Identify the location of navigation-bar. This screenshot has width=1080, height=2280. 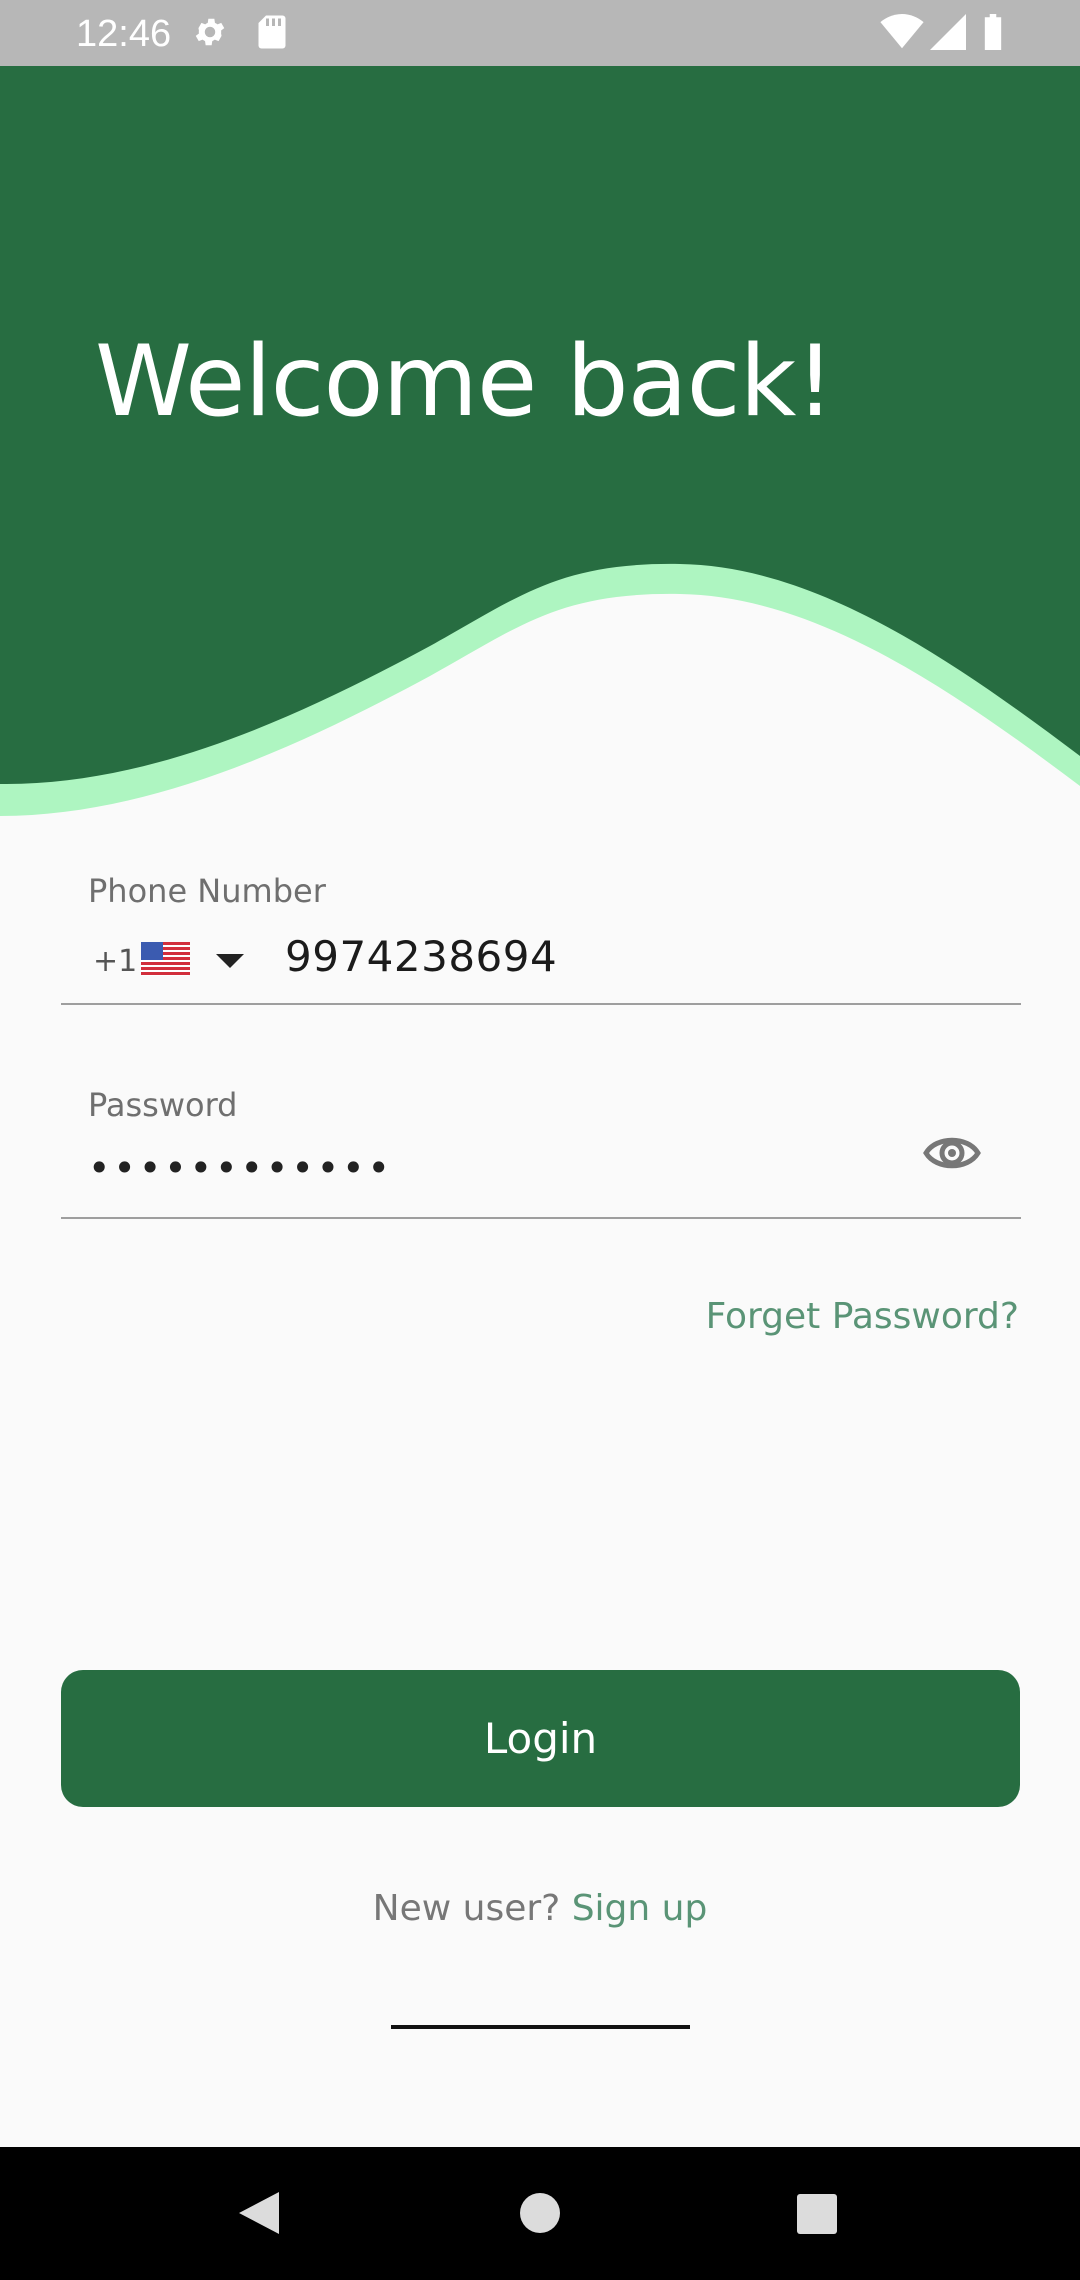
(540, 2213).